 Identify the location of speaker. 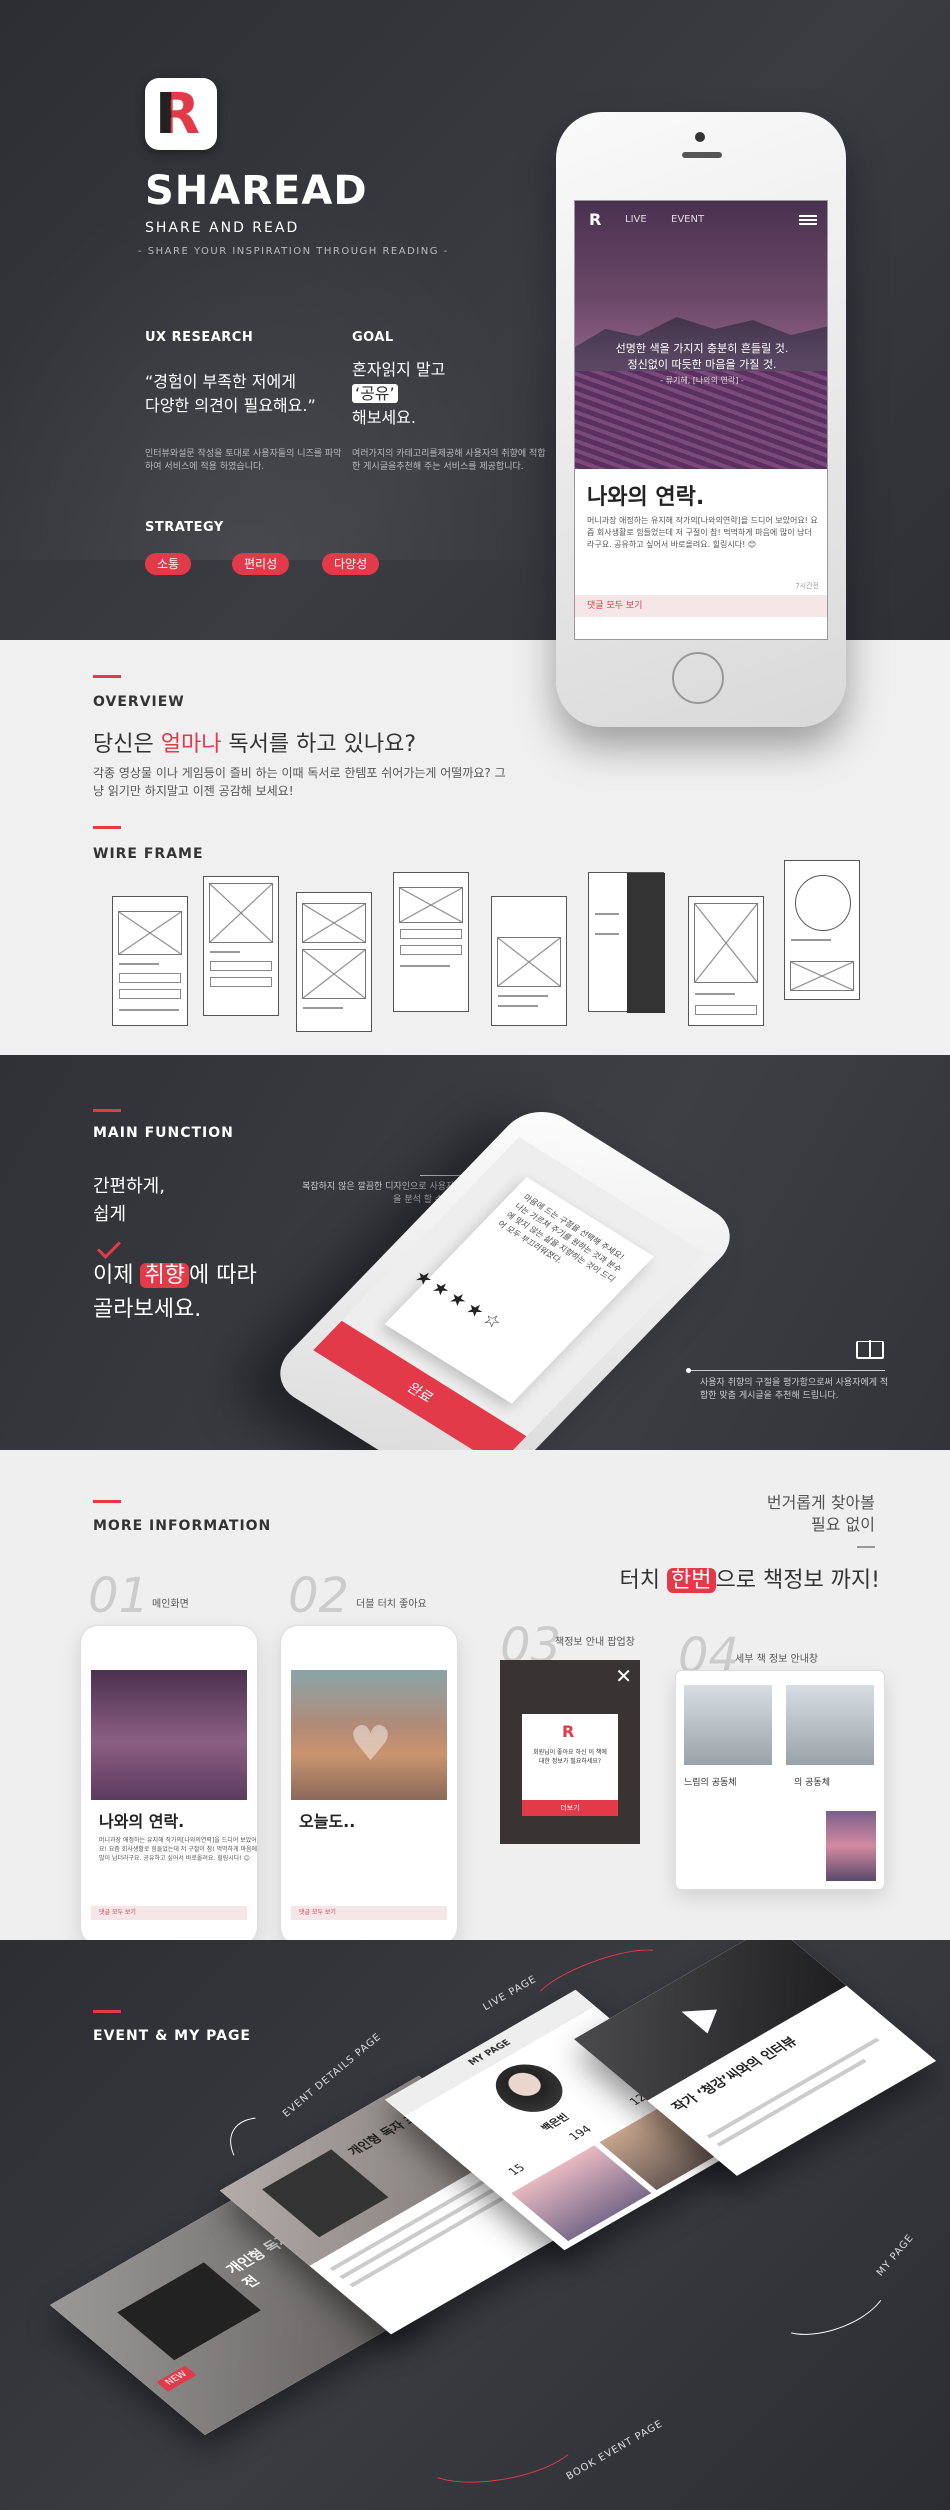
(702, 155).